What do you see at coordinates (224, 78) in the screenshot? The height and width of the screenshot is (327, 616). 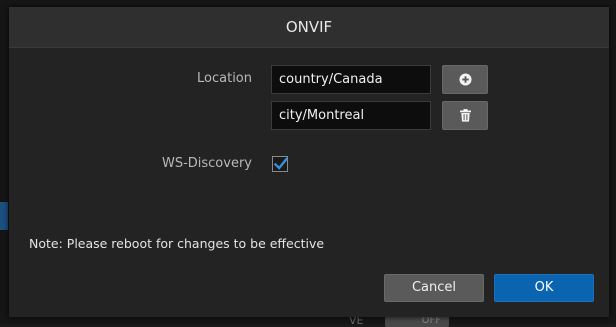 I see `location-label: Location` at bounding box center [224, 78].